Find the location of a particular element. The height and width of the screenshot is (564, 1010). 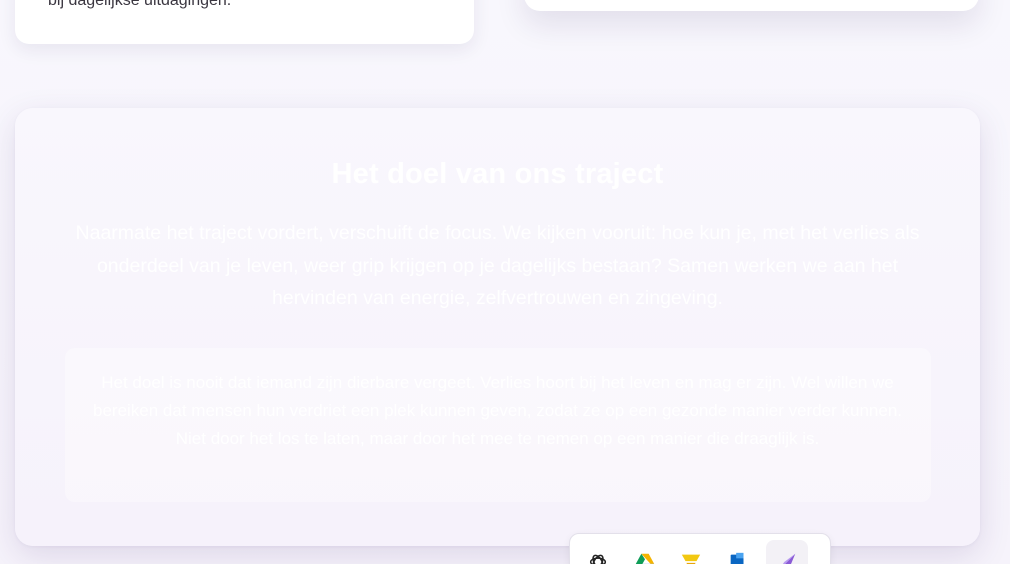

app-dock is located at coordinates (700, 548).